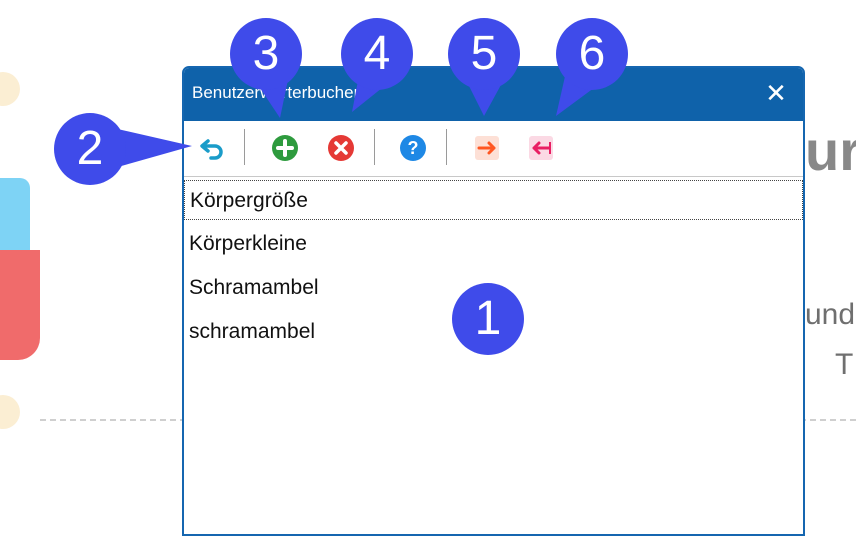 The image size is (856, 536). I want to click on callout-marker: 5, so click(484, 54).